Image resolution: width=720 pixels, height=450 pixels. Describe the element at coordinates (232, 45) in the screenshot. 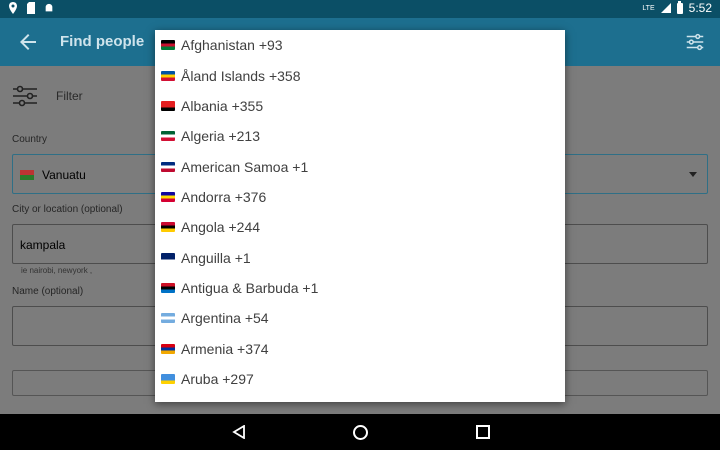

I see `country-option-label: Afghanistan +93` at that location.